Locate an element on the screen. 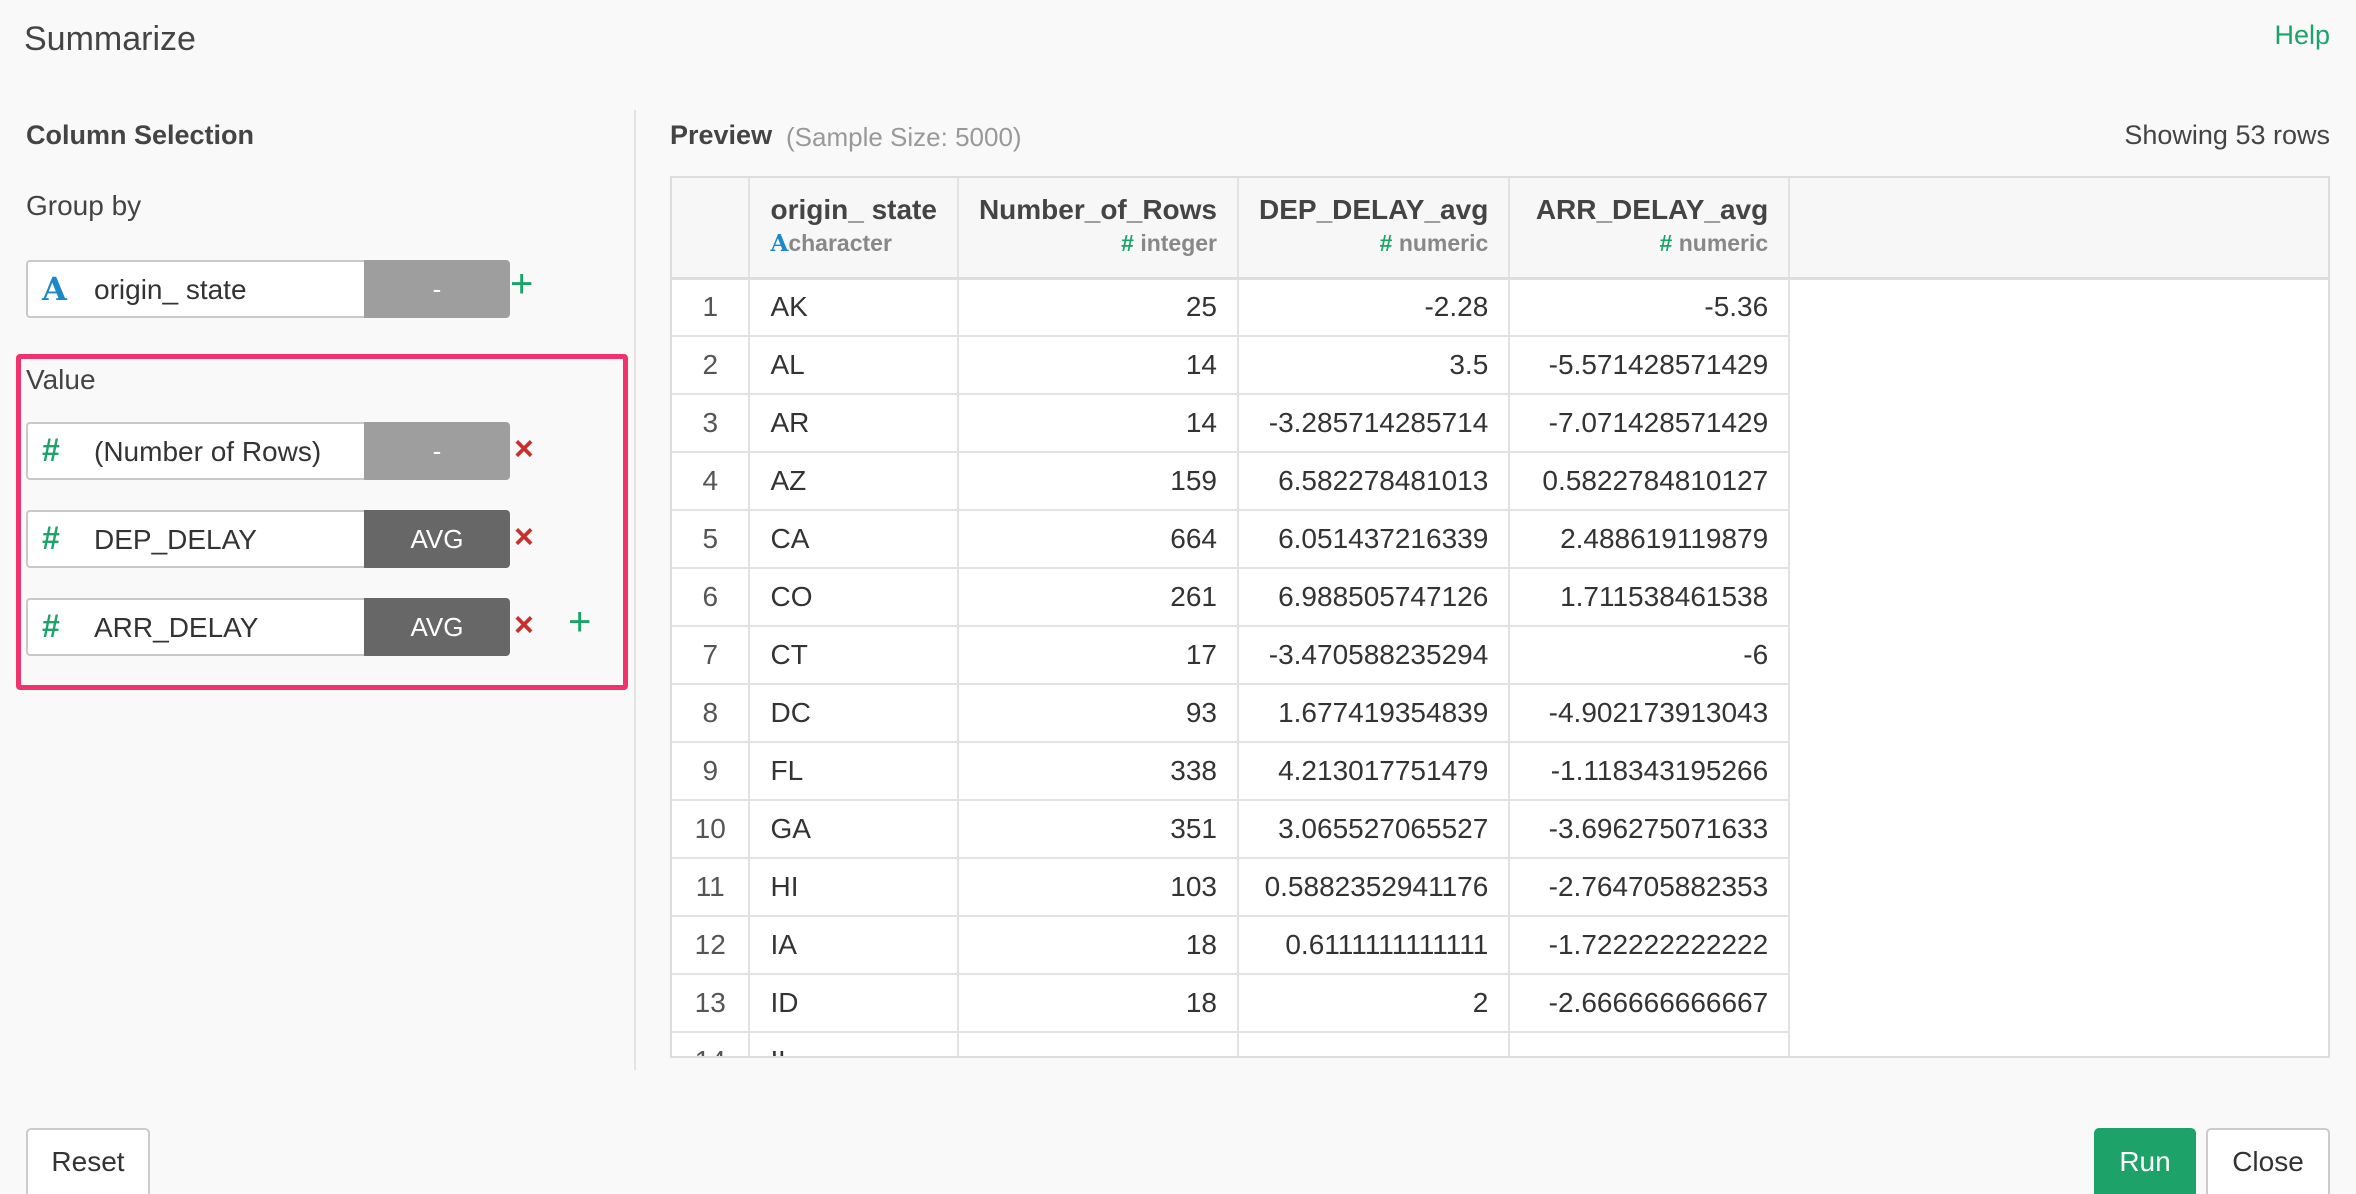 This screenshot has width=2356, height=1194. value-column-select: # (Number of Rows) is located at coordinates (196, 451).